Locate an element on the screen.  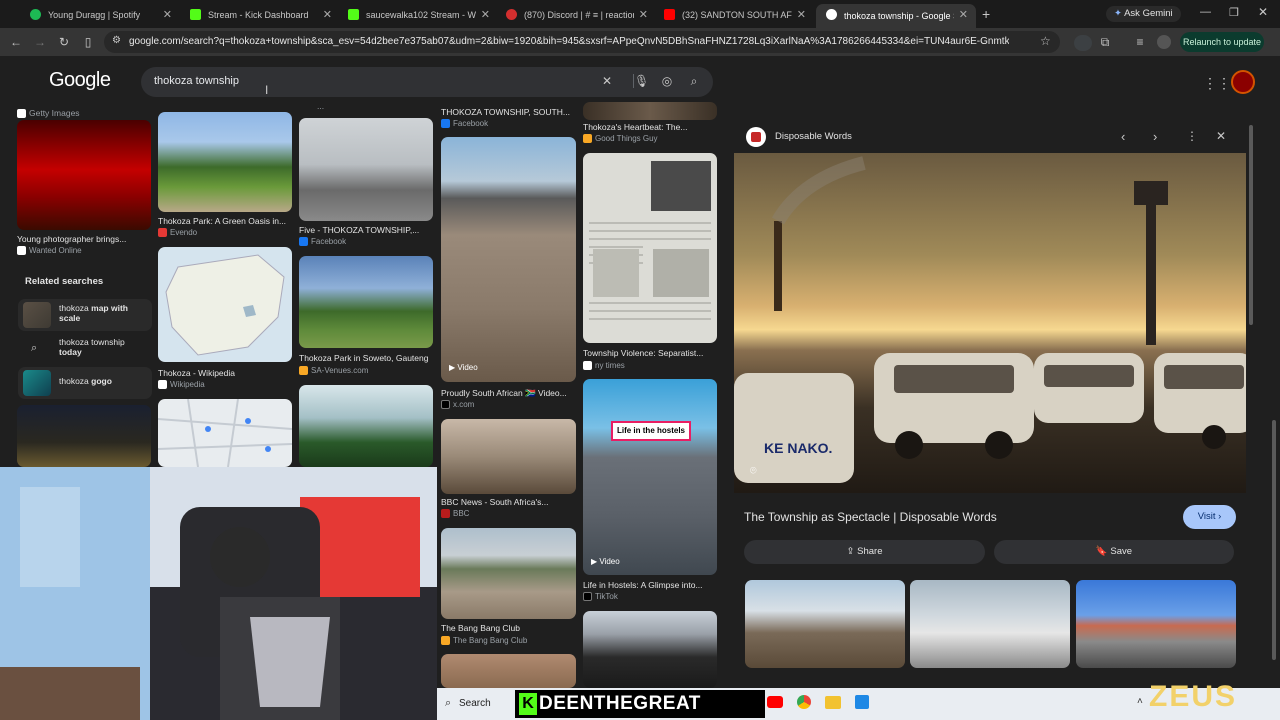
close-preview-icon: ✕ is located at coordinates (1221, 136).